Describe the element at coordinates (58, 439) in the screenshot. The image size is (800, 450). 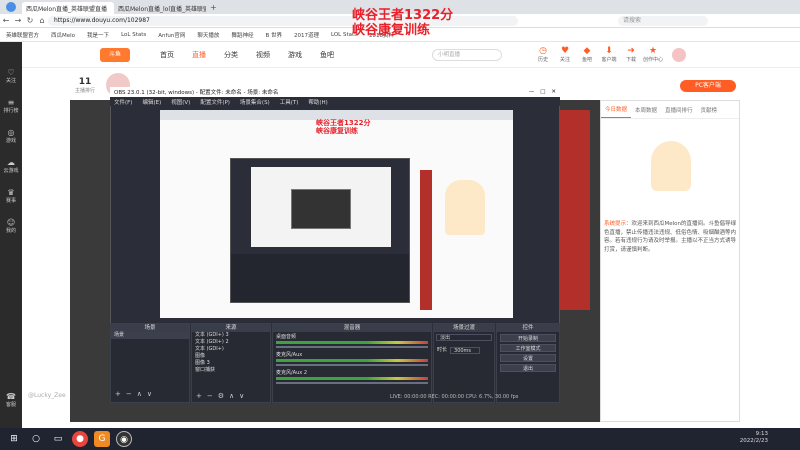
I see `task-view-icon: ▭` at that location.